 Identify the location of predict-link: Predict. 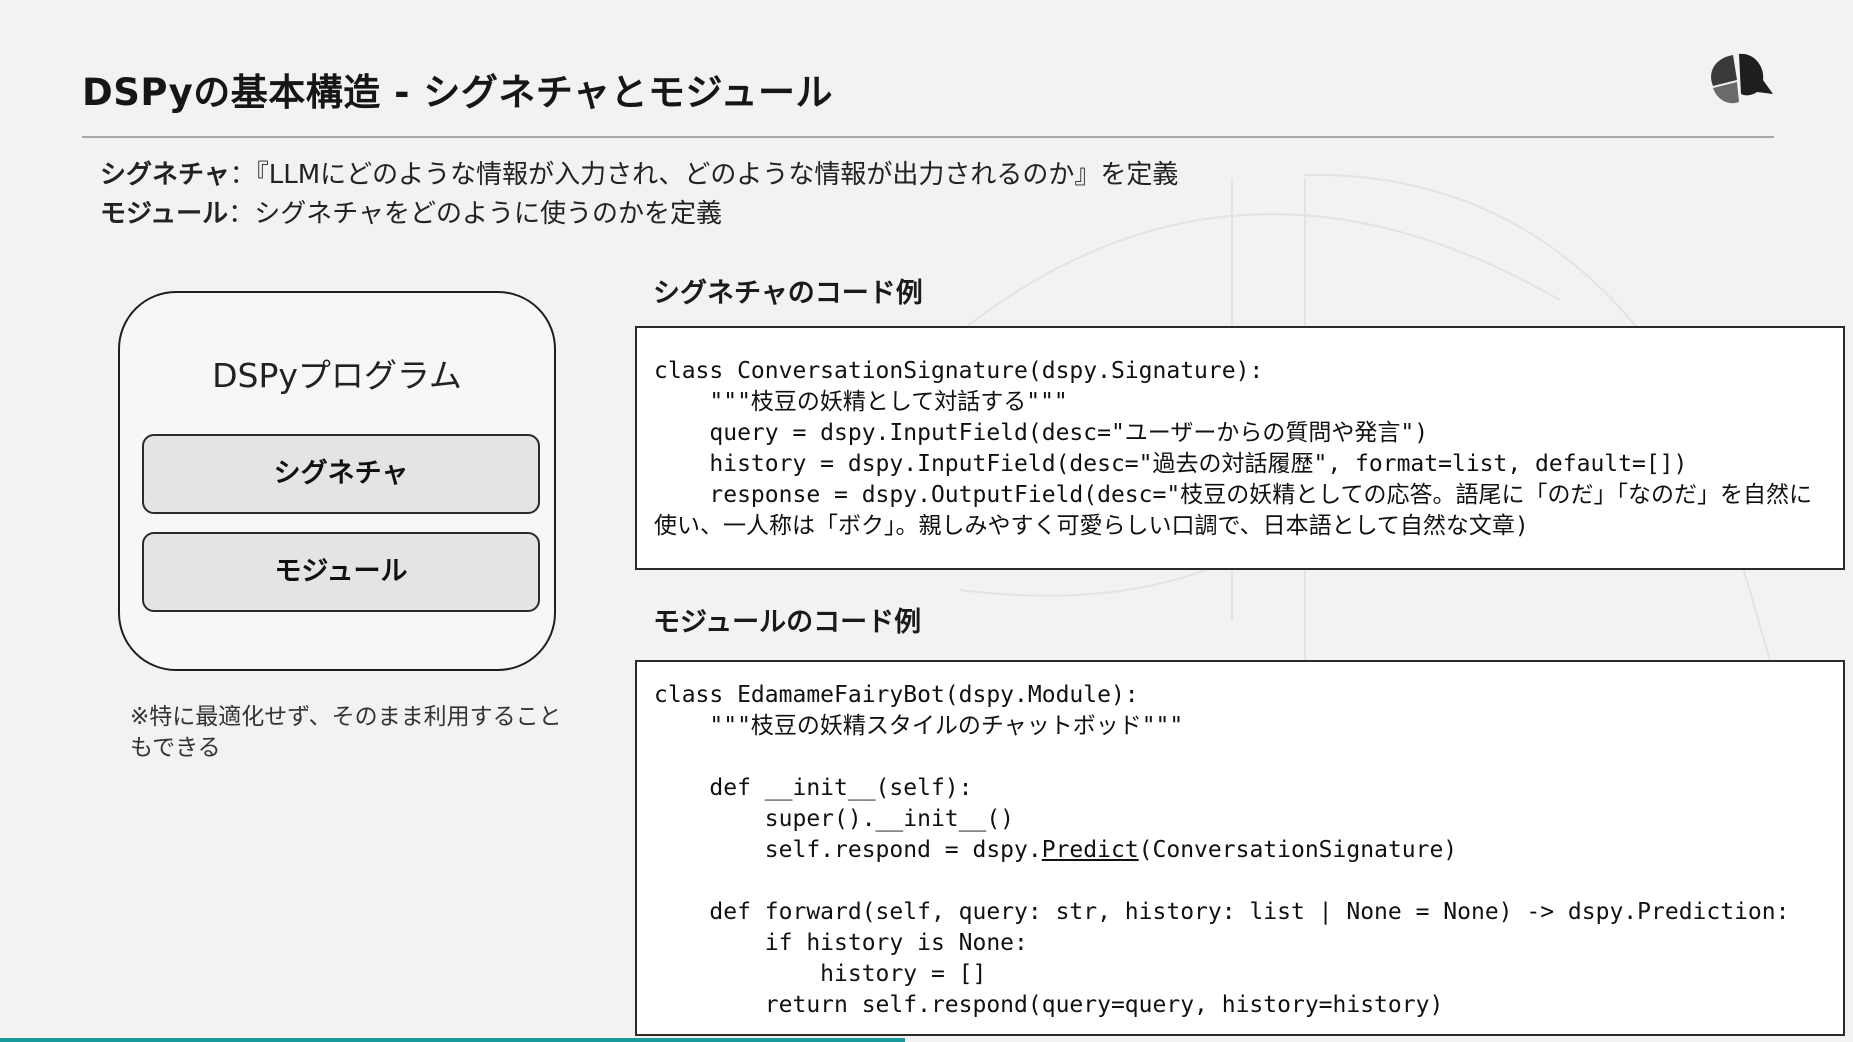
(1090, 850).